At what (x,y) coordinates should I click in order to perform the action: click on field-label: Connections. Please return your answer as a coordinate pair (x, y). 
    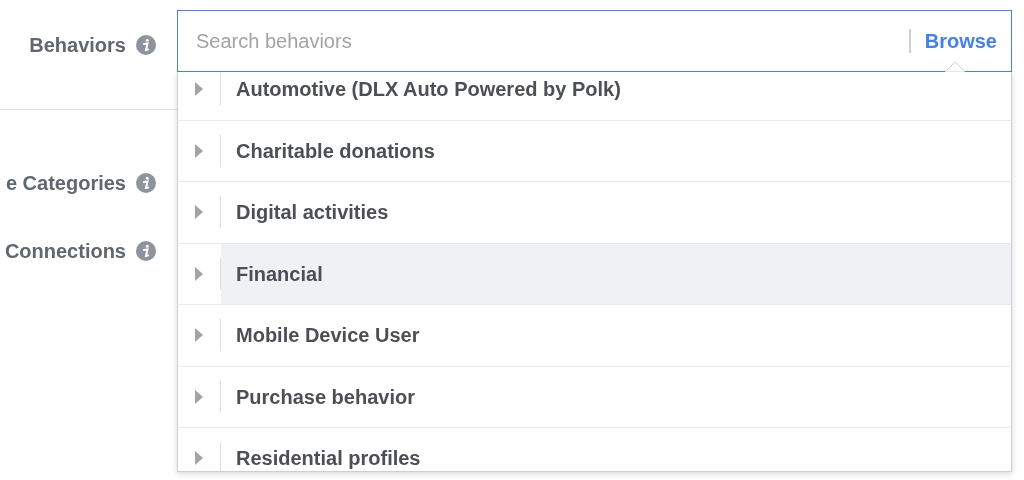
    Looking at the image, I should click on (65, 251).